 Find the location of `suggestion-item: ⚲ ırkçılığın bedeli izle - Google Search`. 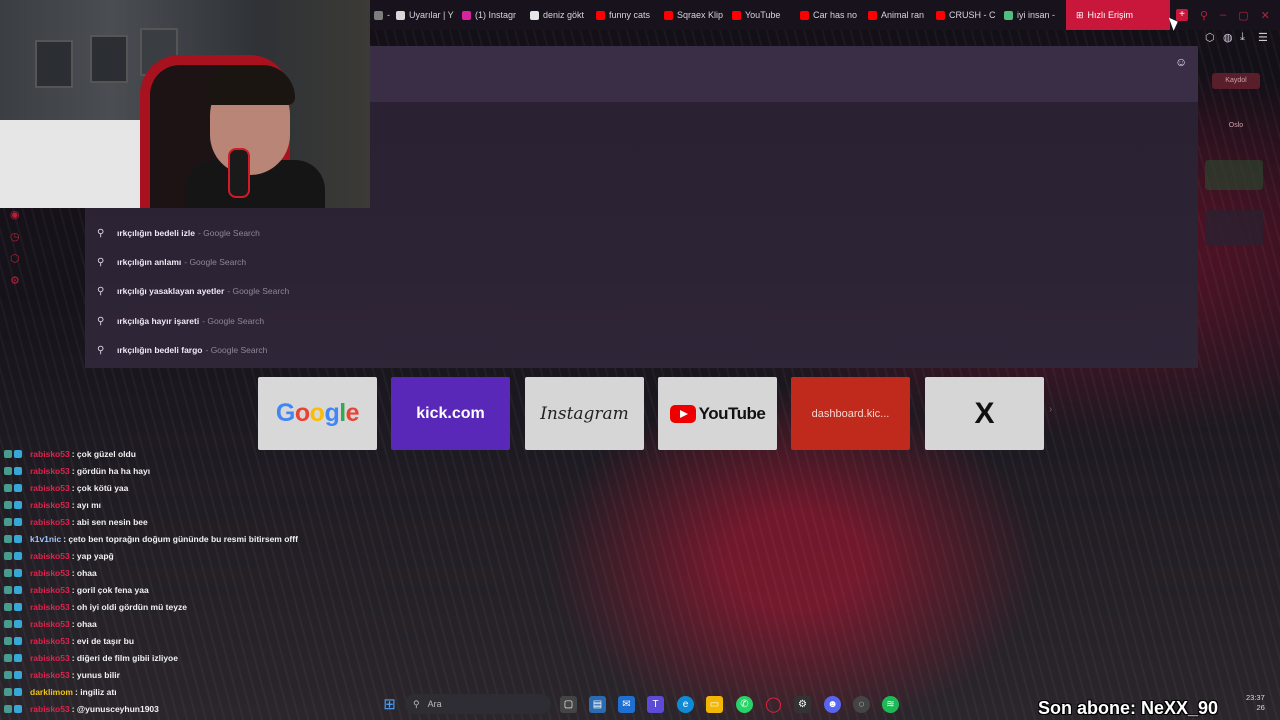

suggestion-item: ⚲ ırkçılığın bedeli izle - Google Search is located at coordinates (178, 233).